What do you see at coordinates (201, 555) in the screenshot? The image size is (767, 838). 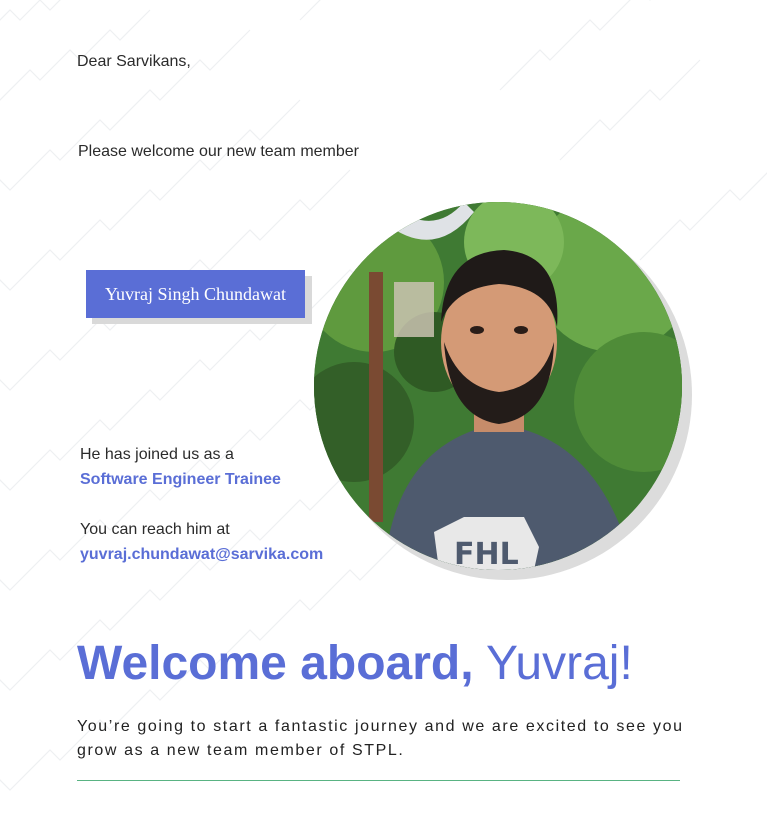 I see `email-link: yuvraj.chundawat@sarvika.com` at bounding box center [201, 555].